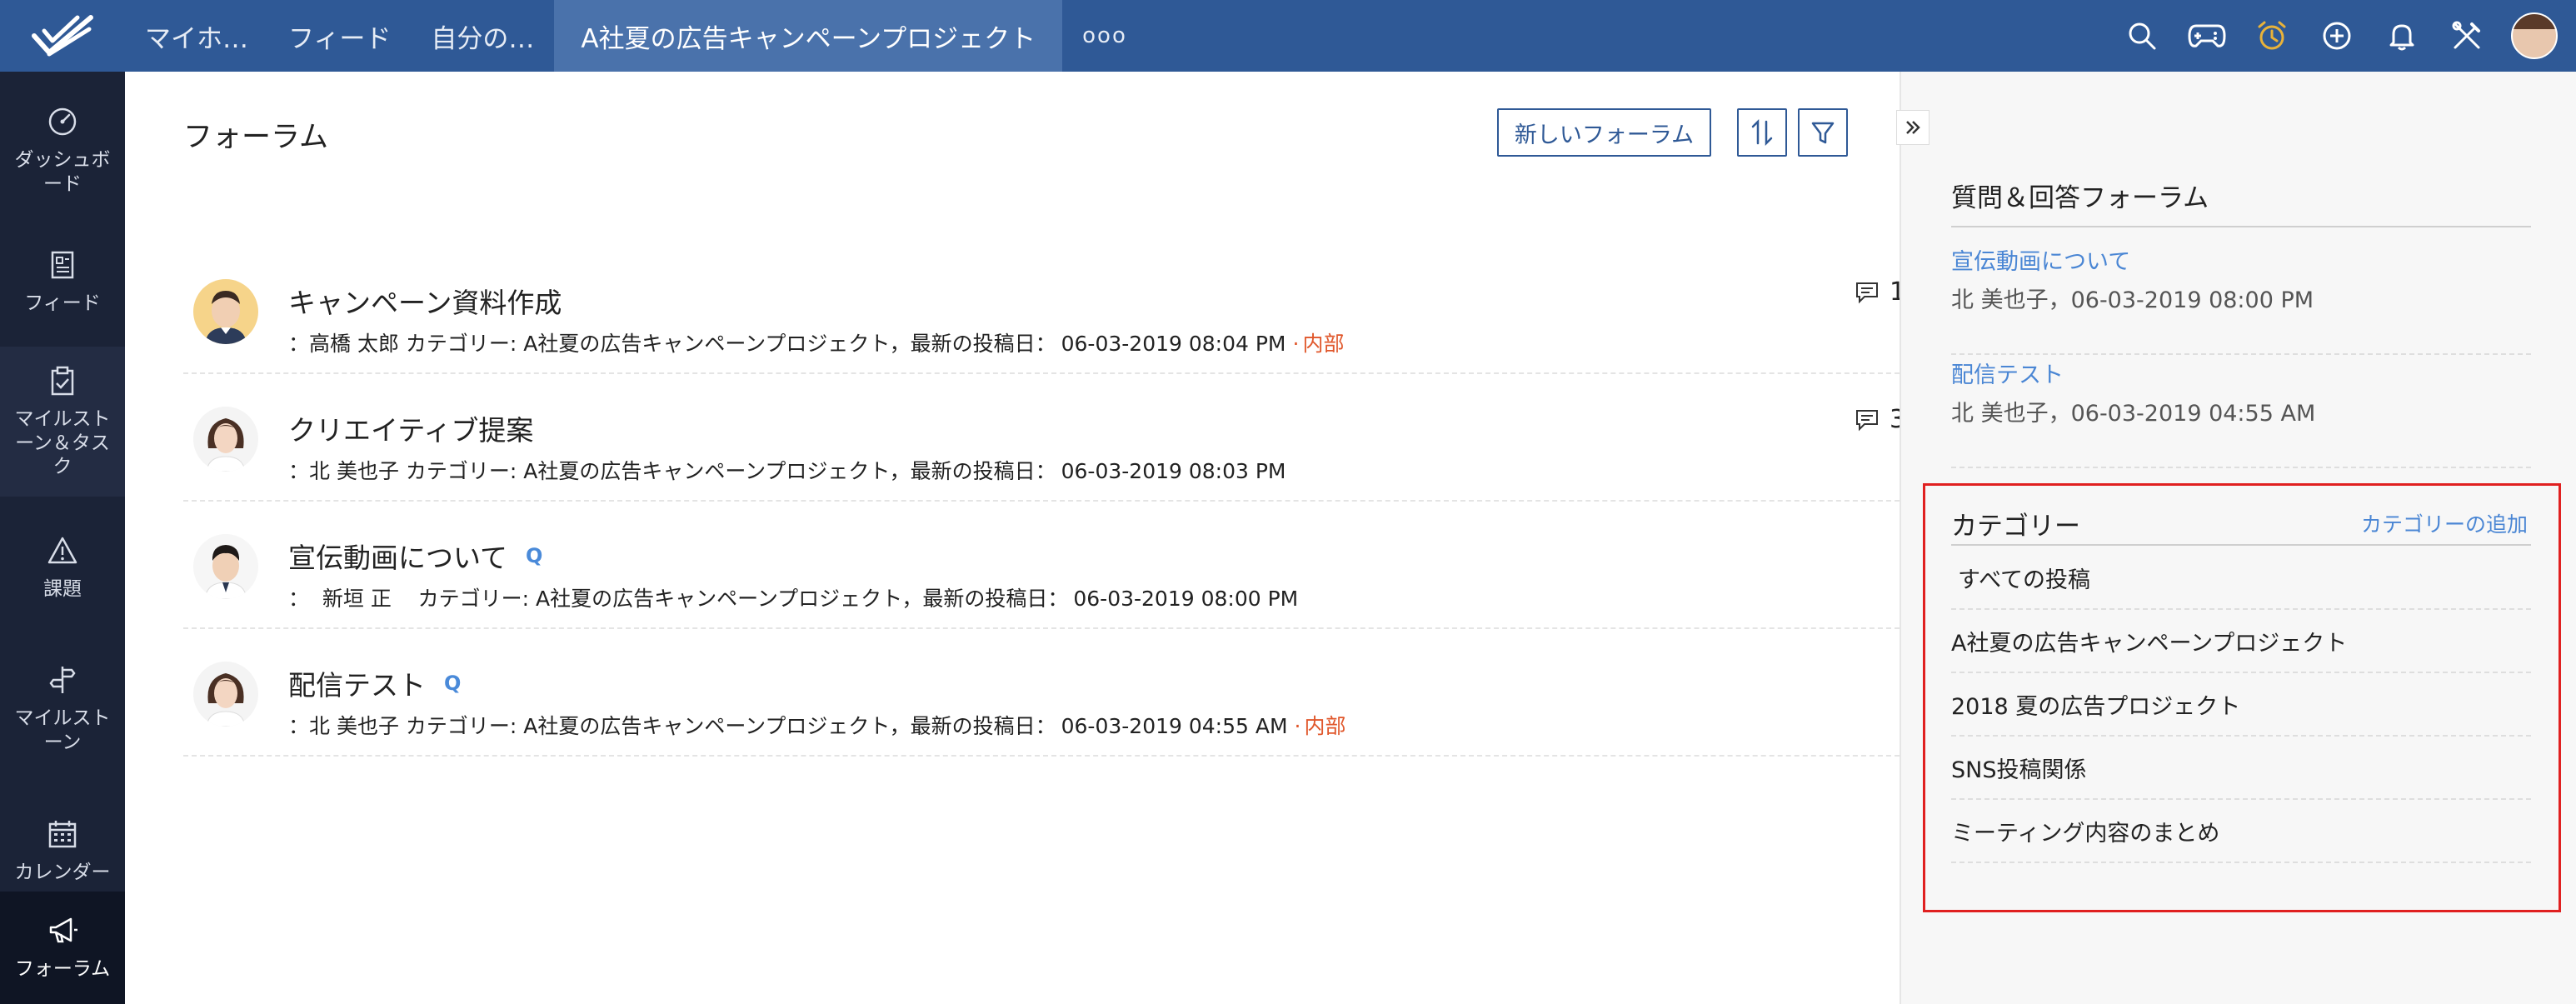 The height and width of the screenshot is (1004, 2576). Describe the element at coordinates (62, 122) in the screenshot. I see `dashboard-icon` at that location.